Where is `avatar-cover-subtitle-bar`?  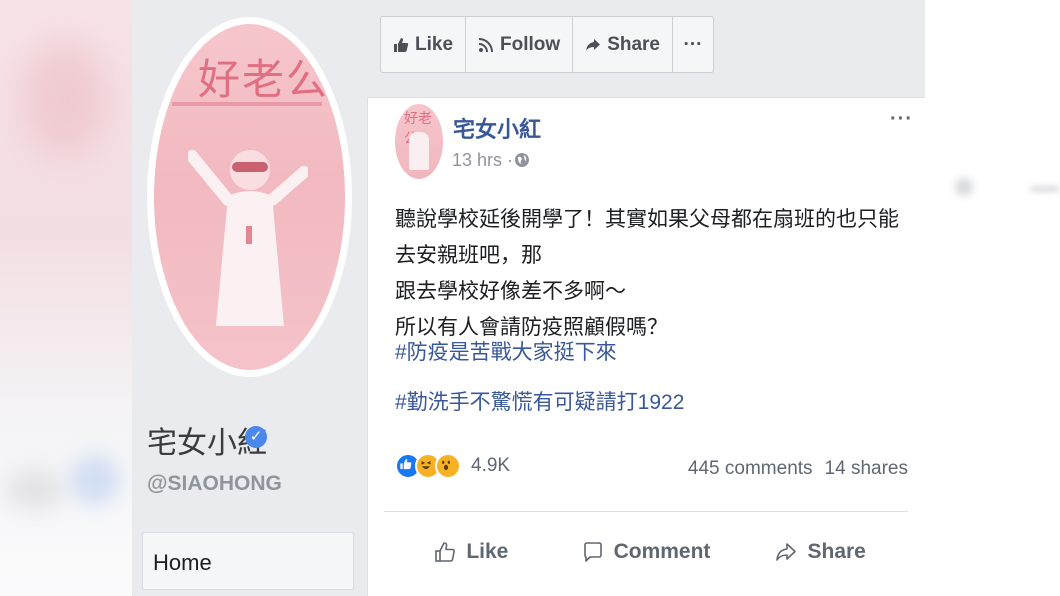
avatar-cover-subtitle-bar is located at coordinates (247, 104).